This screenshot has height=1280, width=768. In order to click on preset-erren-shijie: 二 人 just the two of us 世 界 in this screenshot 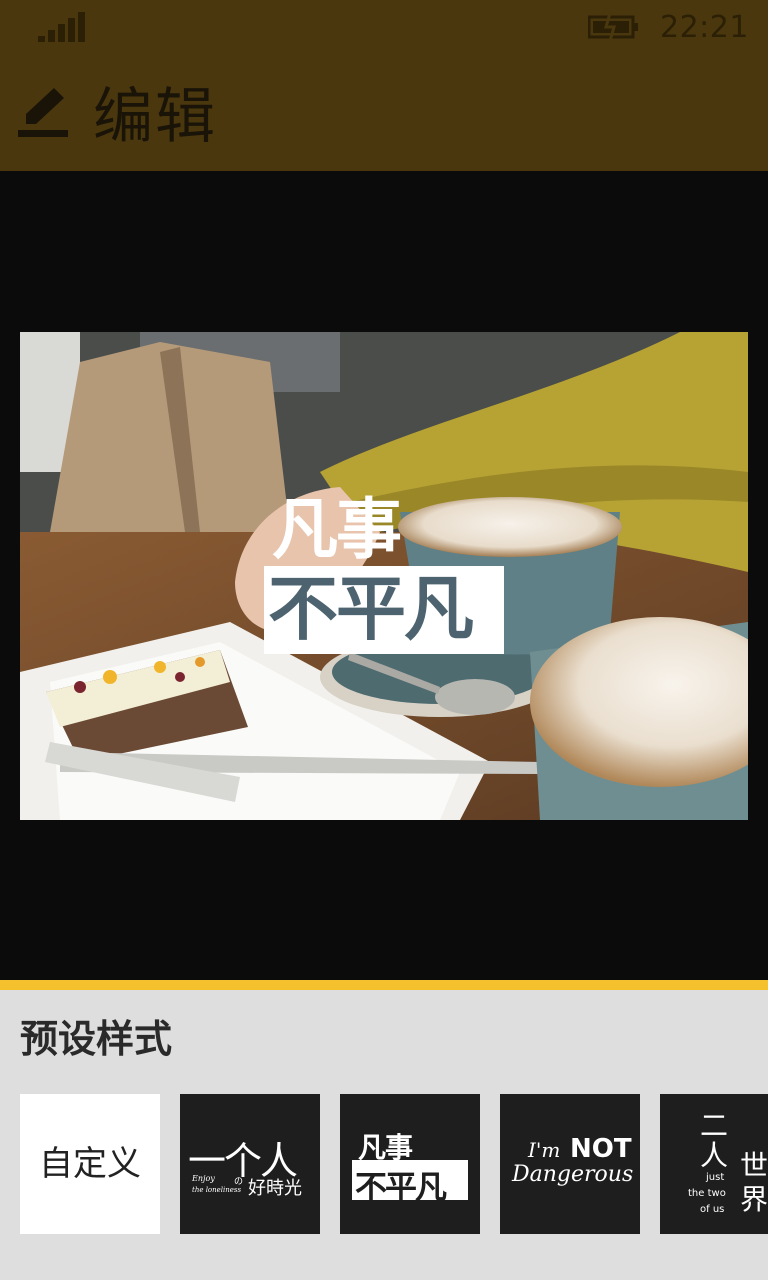, I will do `click(714, 1164)`.